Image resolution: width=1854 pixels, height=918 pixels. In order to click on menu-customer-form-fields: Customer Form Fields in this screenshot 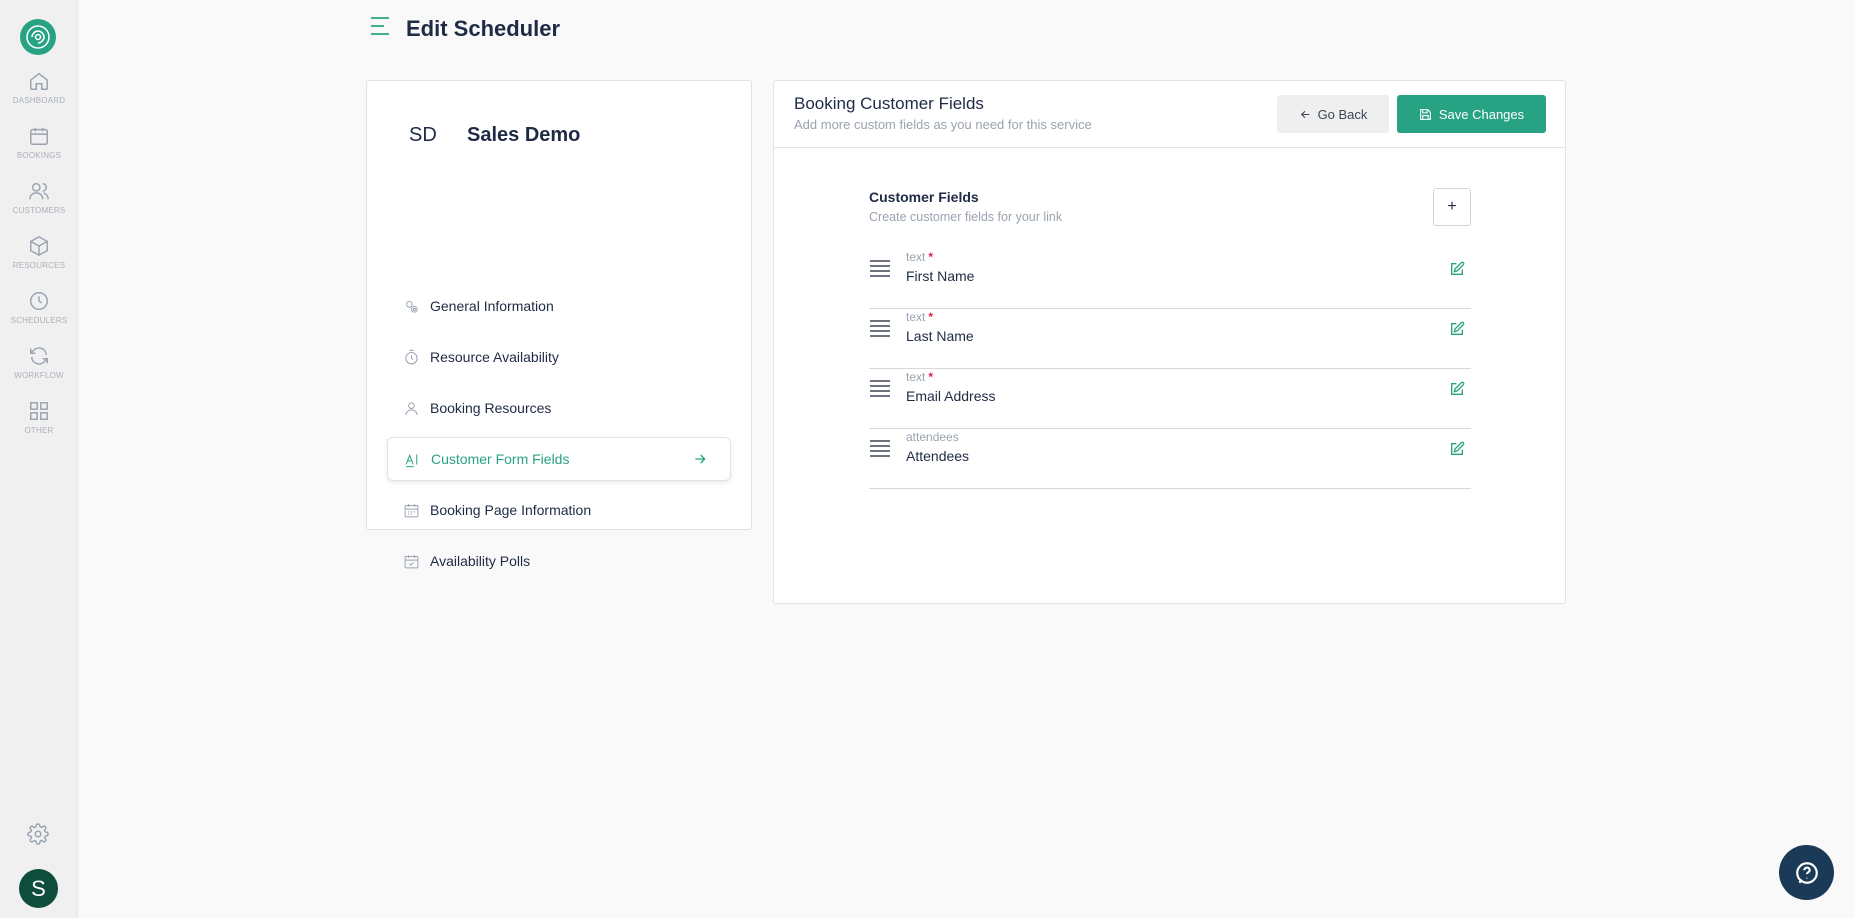, I will do `click(559, 459)`.